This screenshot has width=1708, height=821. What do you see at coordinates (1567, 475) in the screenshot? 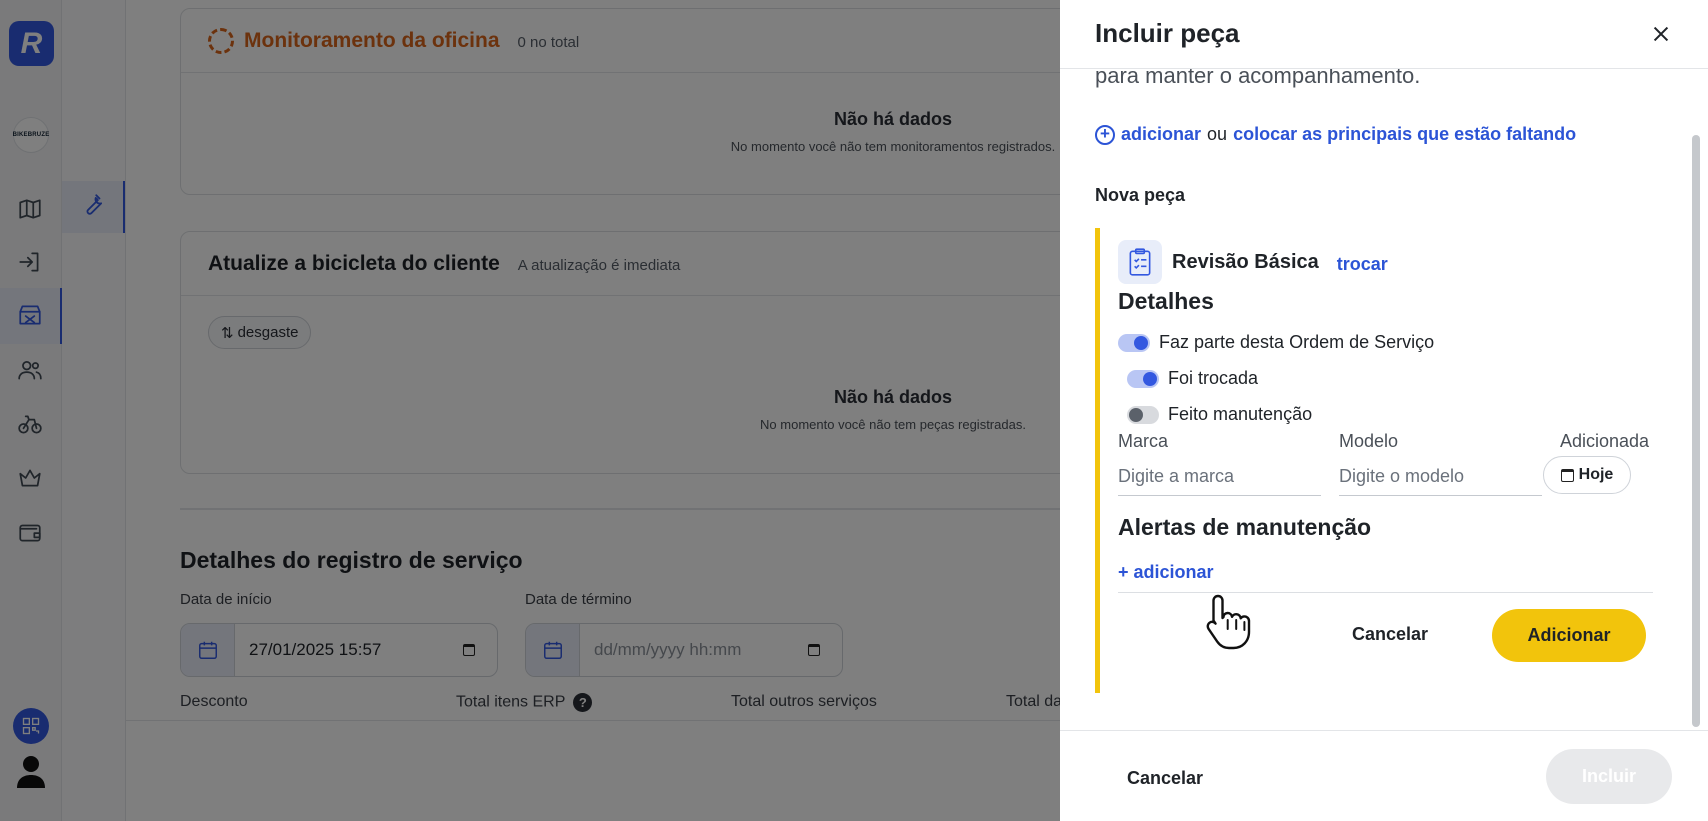
I see `calendar-icon` at bounding box center [1567, 475].